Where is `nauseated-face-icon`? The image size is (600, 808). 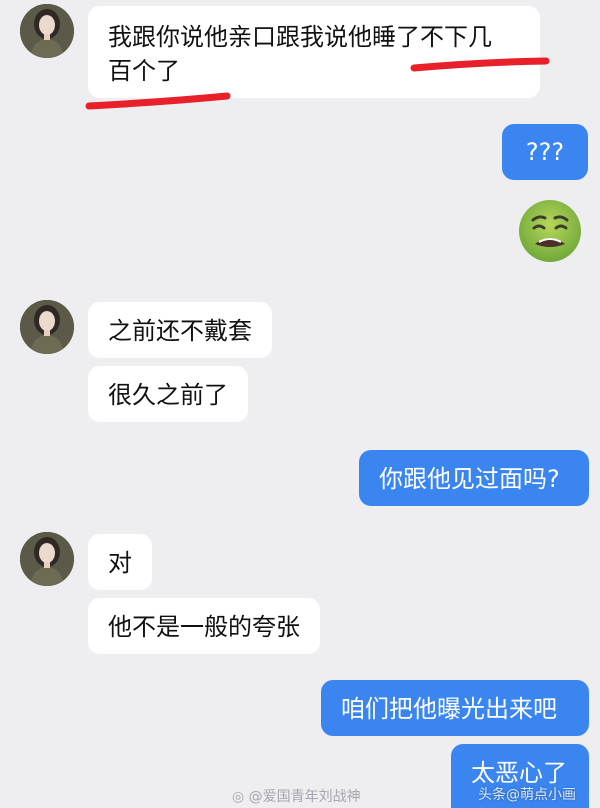
nauseated-face-icon is located at coordinates (550, 231).